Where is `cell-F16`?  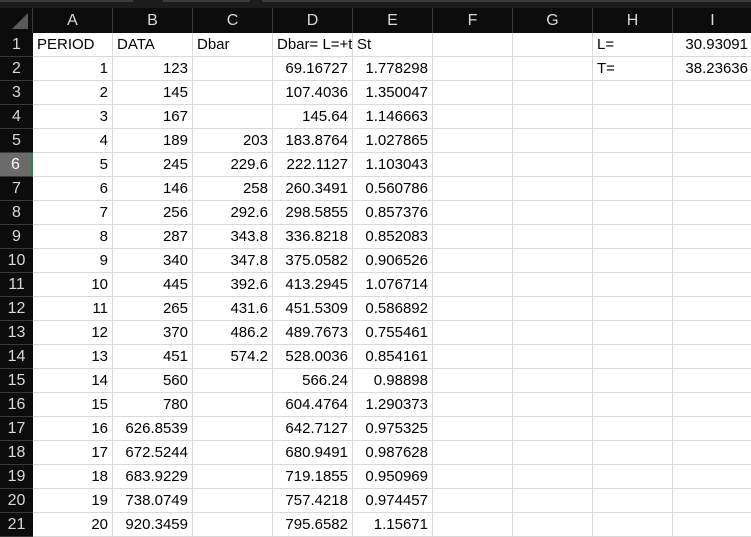 cell-F16 is located at coordinates (473, 405).